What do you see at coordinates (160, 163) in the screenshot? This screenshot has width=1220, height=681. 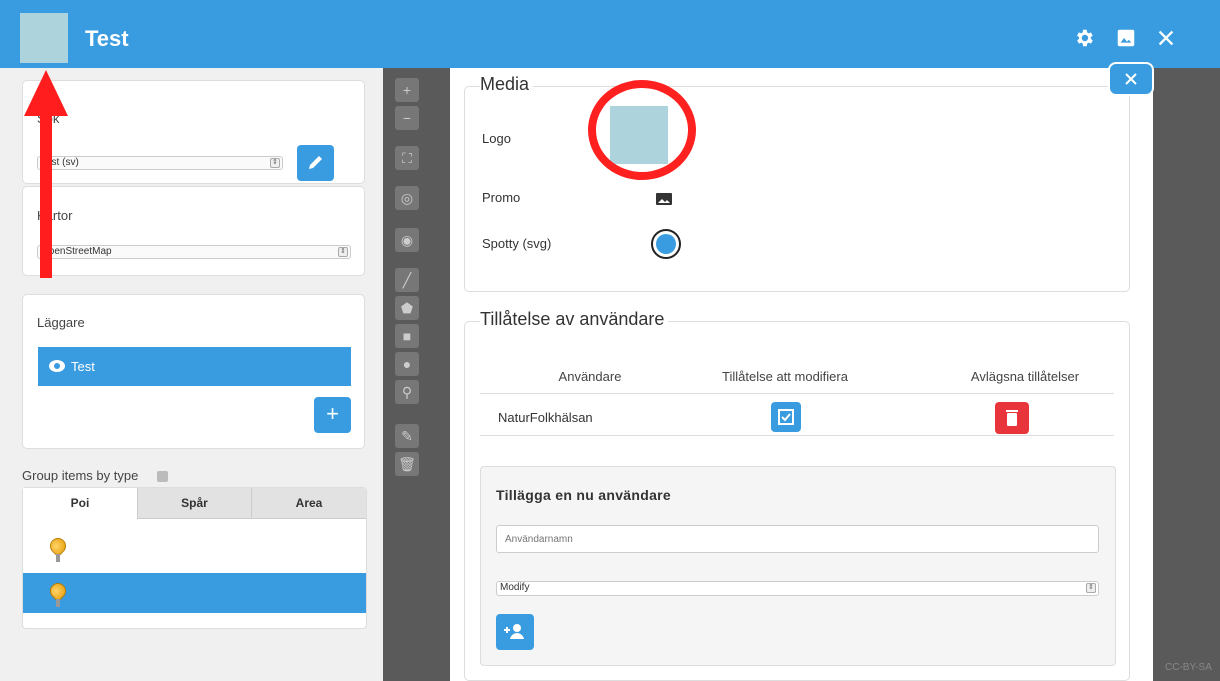 I see `language-select: Test (sv) ⇕` at bounding box center [160, 163].